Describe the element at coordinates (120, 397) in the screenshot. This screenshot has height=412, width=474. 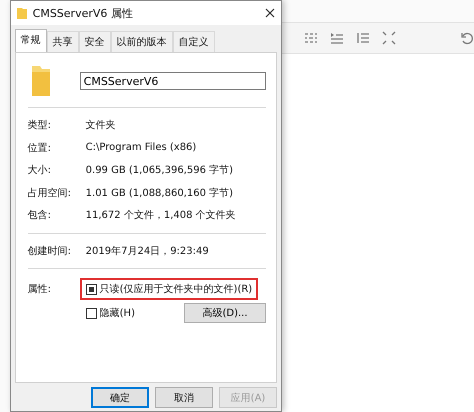
I see `dialog-button: 确定` at that location.